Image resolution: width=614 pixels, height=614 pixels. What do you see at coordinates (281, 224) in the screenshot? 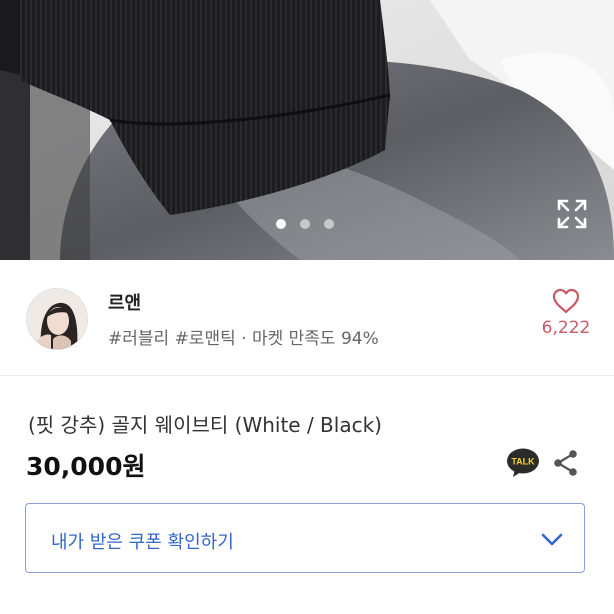
I see `carousel-dot-active` at bounding box center [281, 224].